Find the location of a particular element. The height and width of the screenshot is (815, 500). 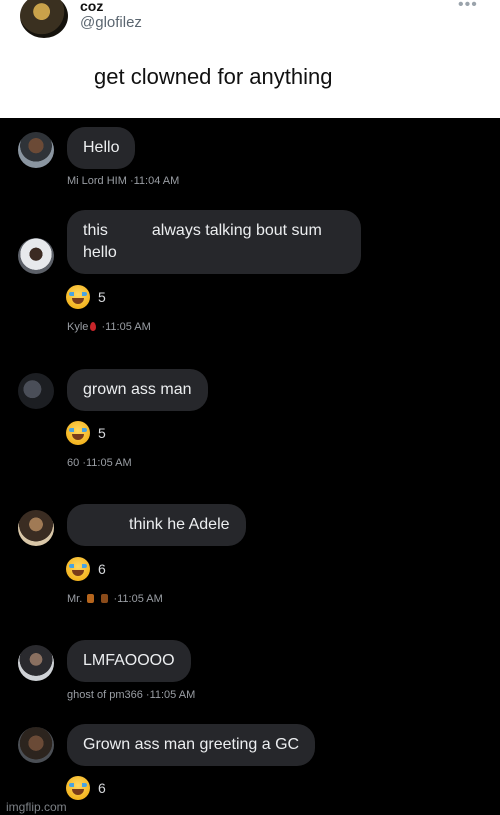

message-text: Grown ass man greeting a GC is located at coordinates (191, 744).